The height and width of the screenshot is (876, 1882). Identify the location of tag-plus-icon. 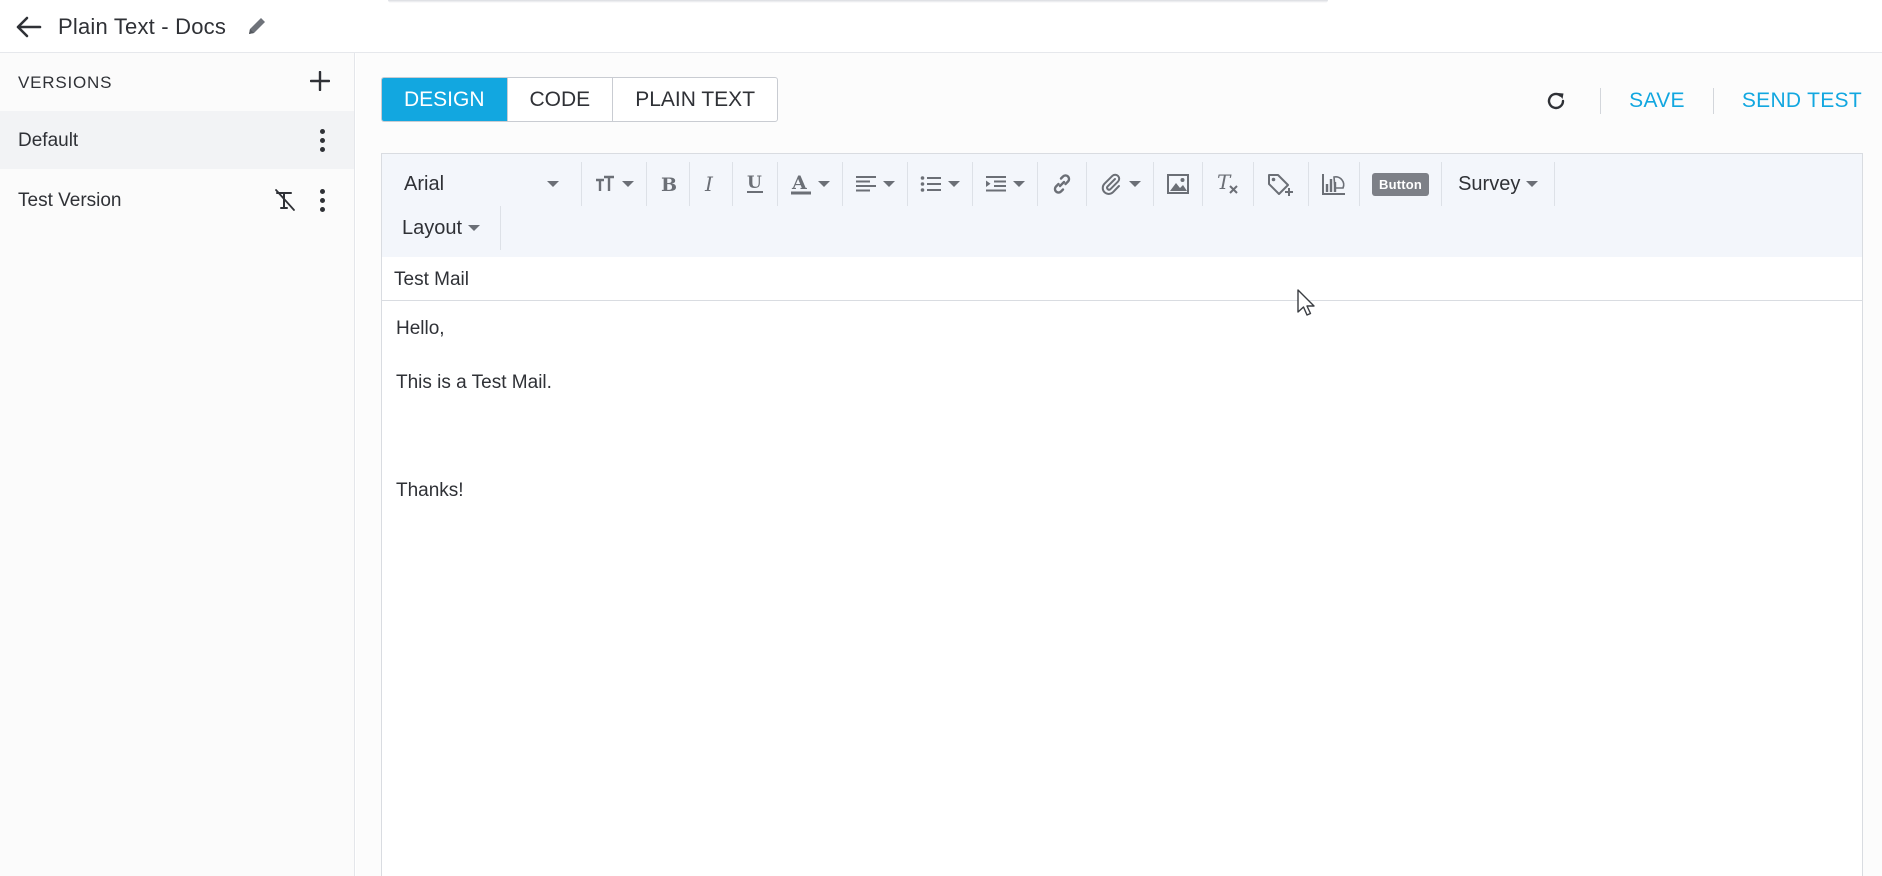
(1280, 185).